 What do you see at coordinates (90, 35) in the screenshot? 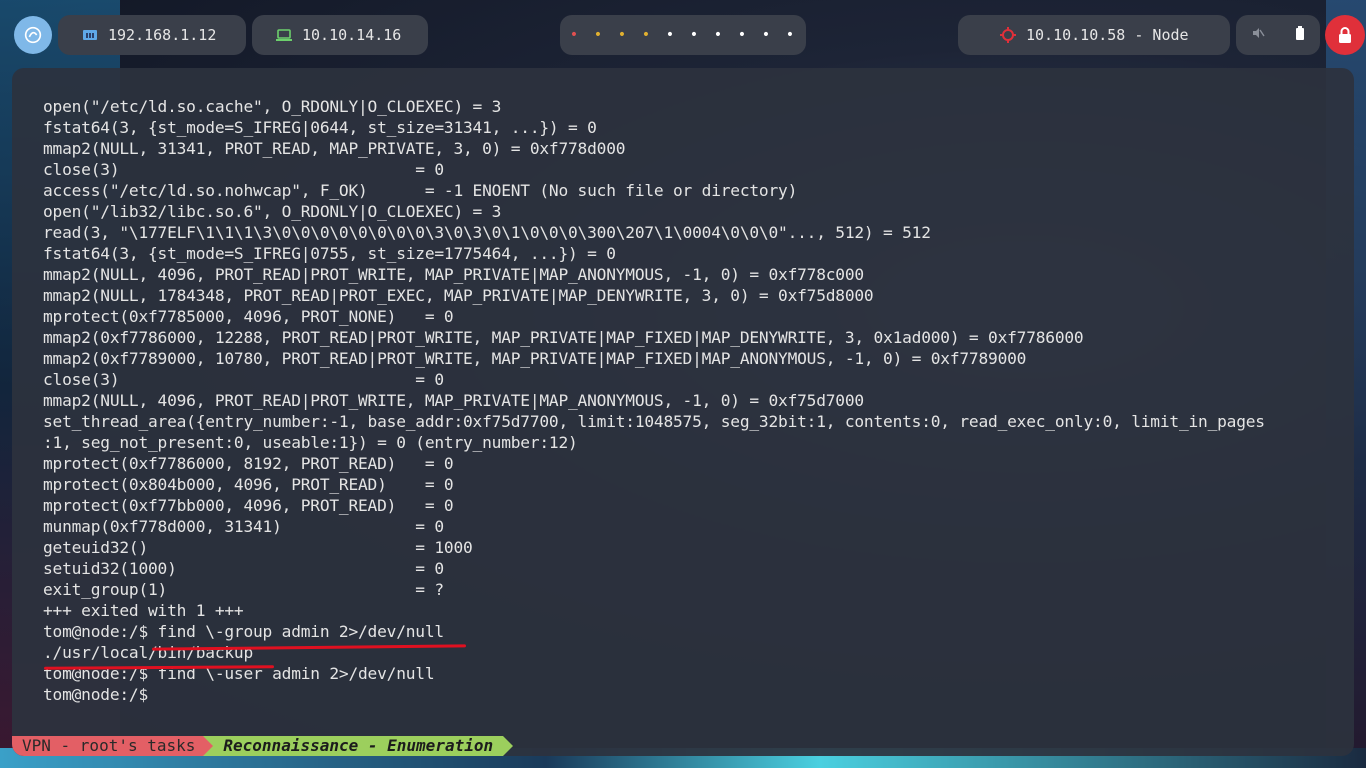
I see `network-icon` at bounding box center [90, 35].